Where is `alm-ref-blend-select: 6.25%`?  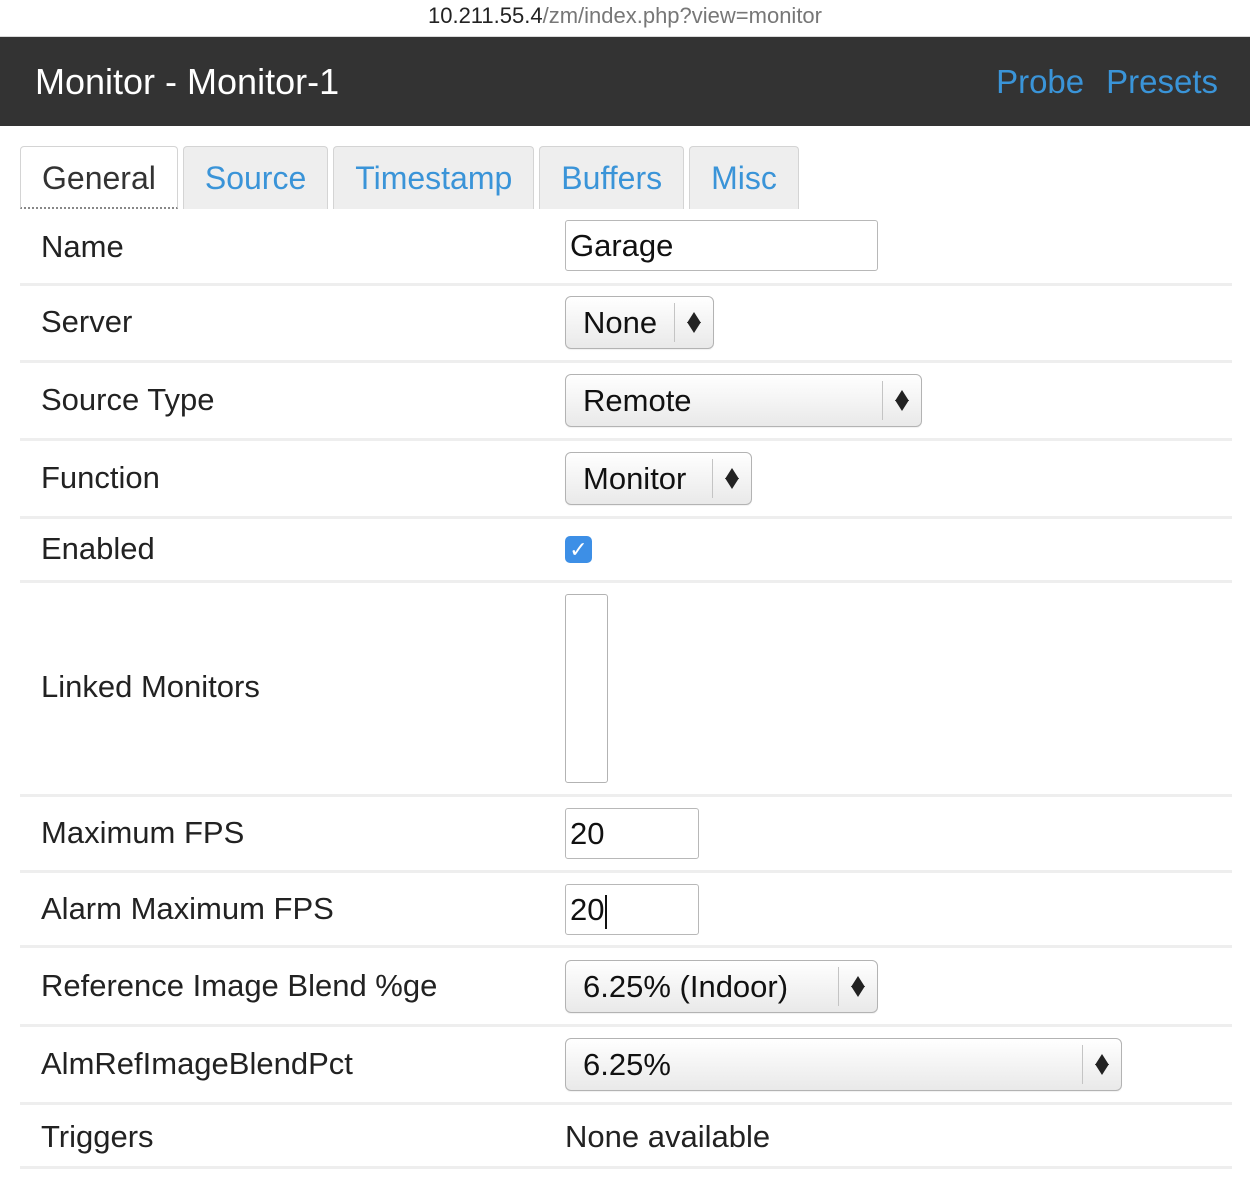
alm-ref-blend-select: 6.25% is located at coordinates (843, 1064).